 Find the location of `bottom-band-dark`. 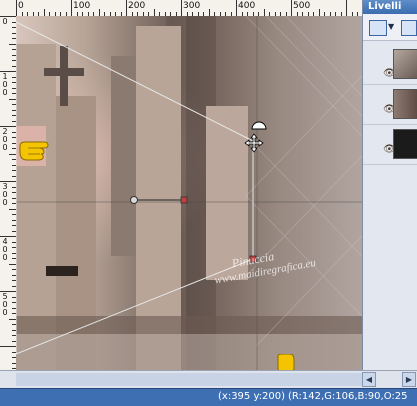

bottom-band-dark is located at coordinates (189, 325).